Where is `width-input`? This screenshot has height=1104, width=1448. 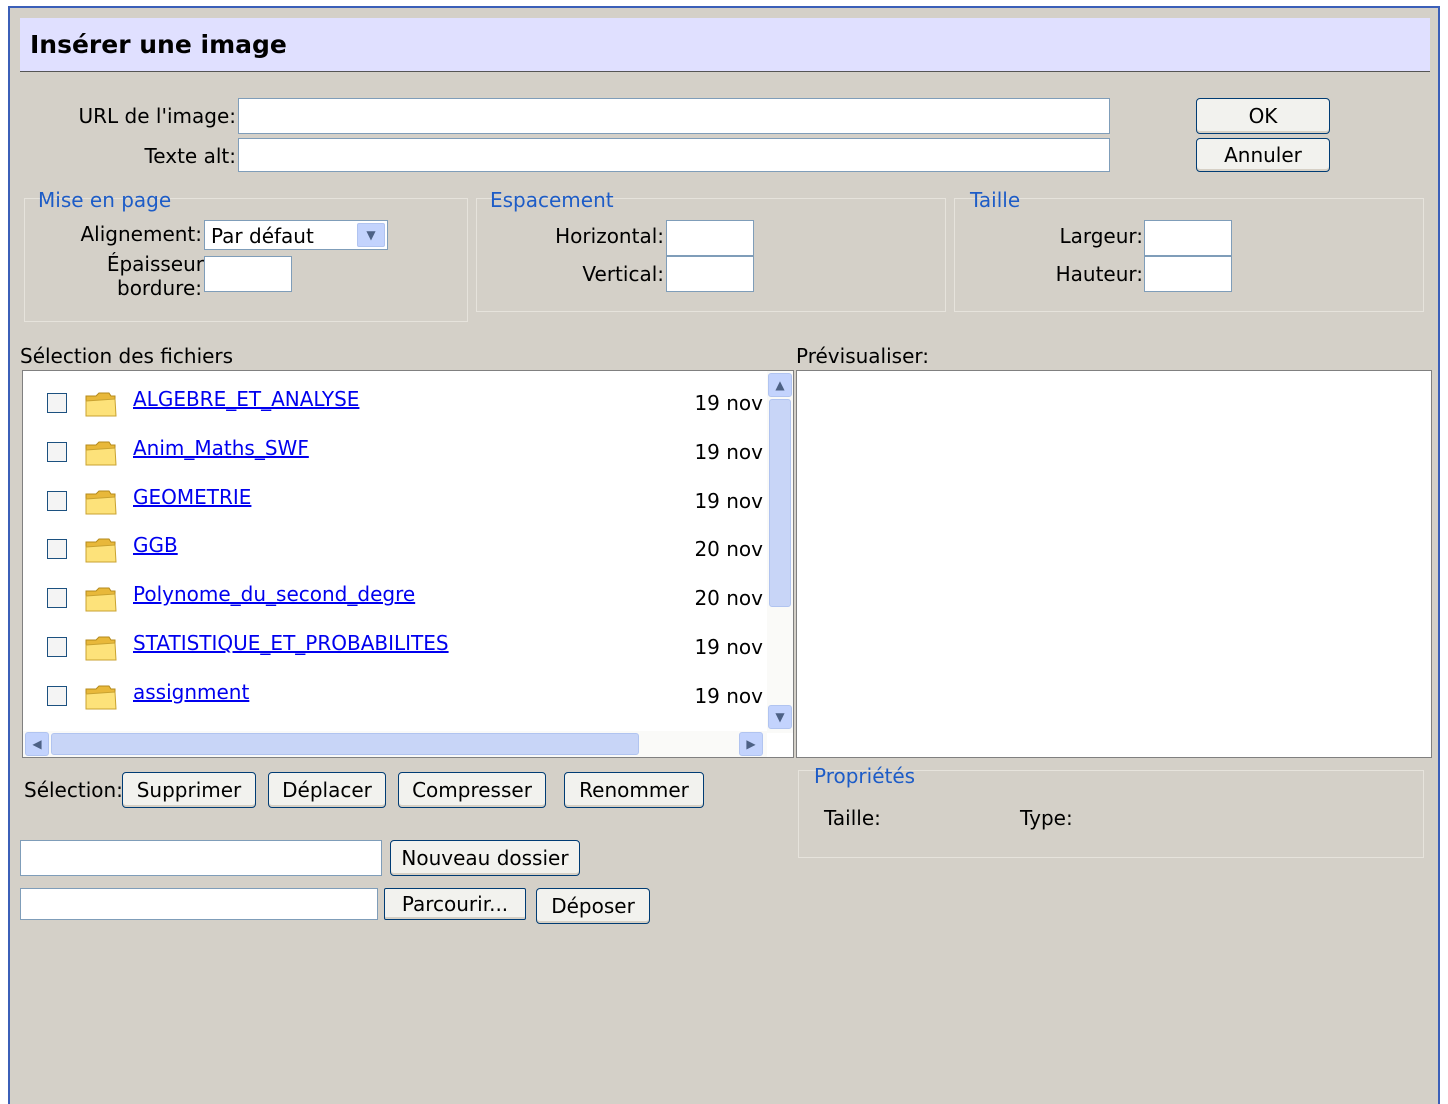 width-input is located at coordinates (1188, 238).